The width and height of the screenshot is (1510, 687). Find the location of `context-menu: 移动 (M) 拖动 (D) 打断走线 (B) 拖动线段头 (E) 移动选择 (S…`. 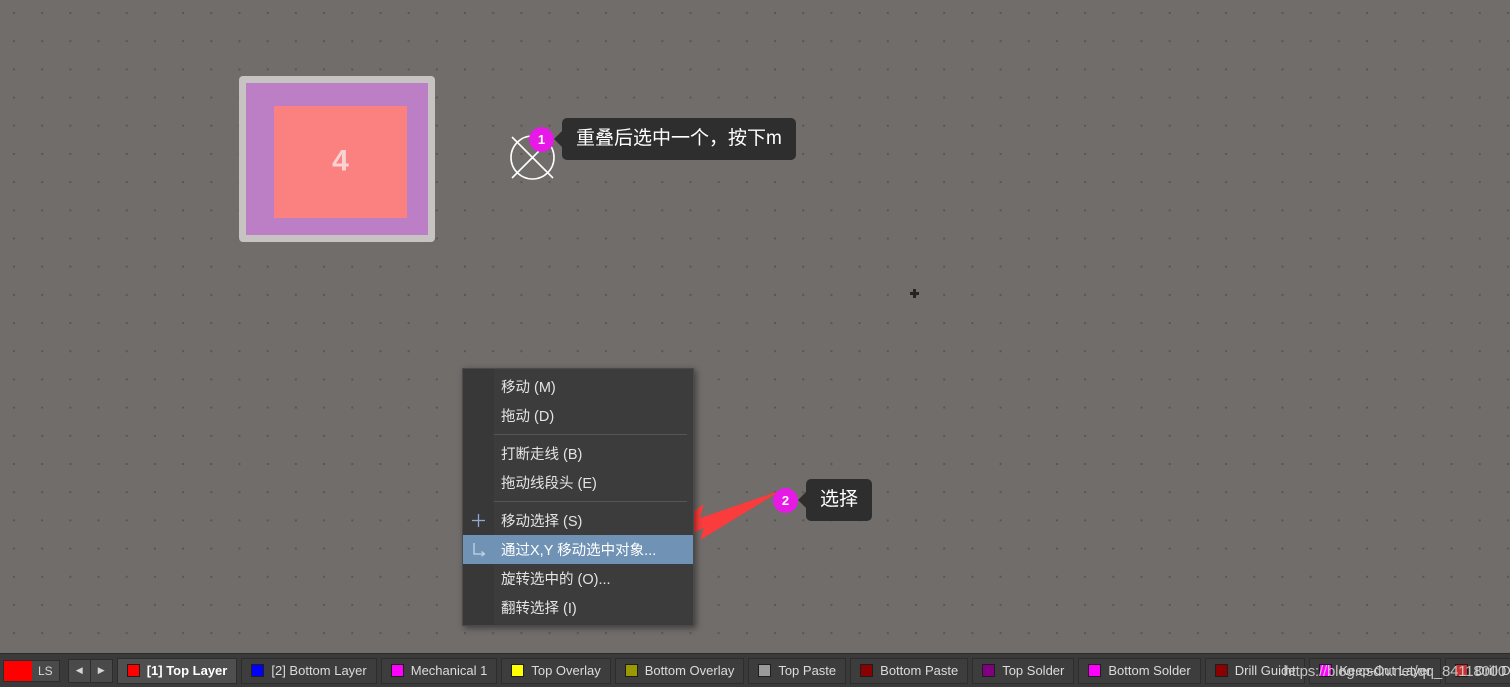

context-menu: 移动 (M) 拖动 (D) 打断走线 (B) 拖动线段头 (E) 移动选择 (S… is located at coordinates (578, 497).